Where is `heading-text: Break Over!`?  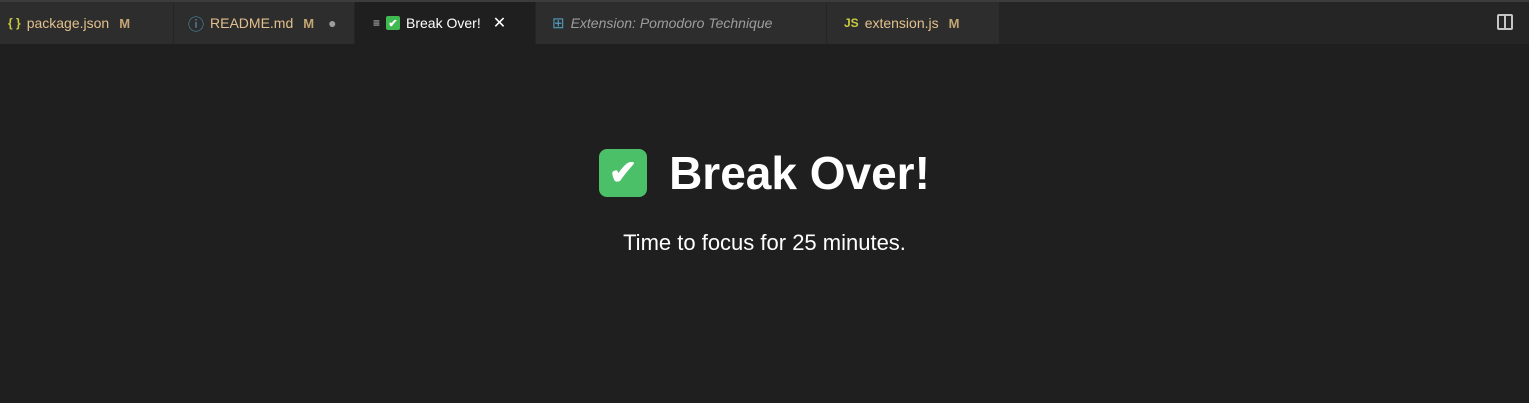 heading-text: Break Over! is located at coordinates (799, 173).